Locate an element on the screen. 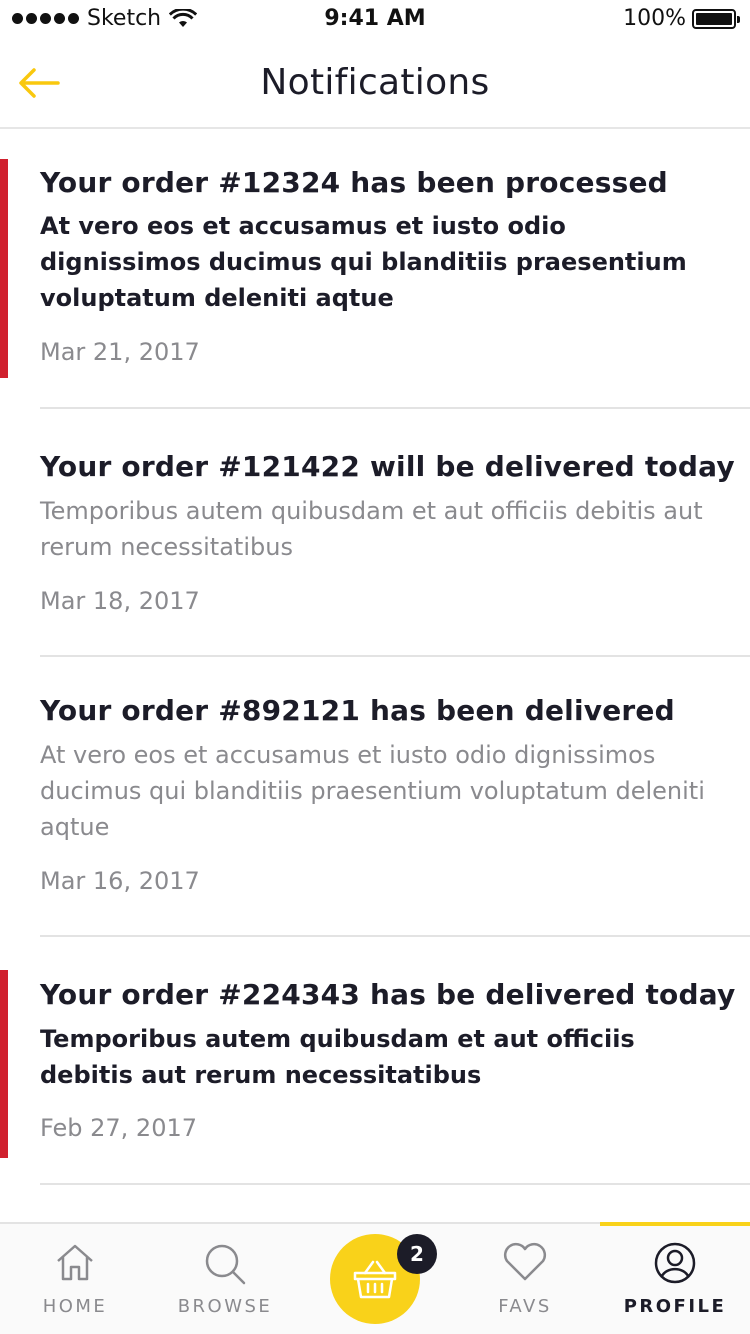 The height and width of the screenshot is (1334, 750). notification-date: Mar 18, 2017 is located at coordinates (120, 601).